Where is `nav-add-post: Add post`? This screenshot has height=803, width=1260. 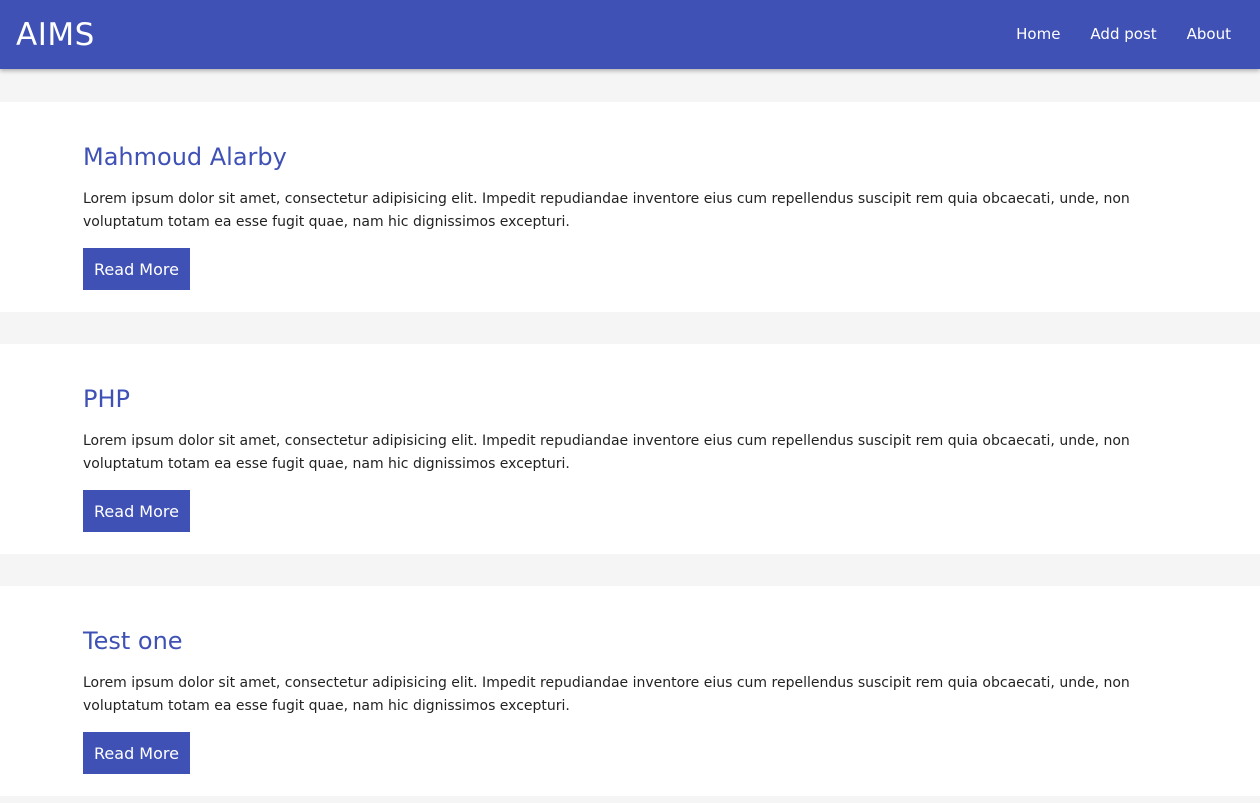
nav-add-post: Add post is located at coordinates (1123, 34).